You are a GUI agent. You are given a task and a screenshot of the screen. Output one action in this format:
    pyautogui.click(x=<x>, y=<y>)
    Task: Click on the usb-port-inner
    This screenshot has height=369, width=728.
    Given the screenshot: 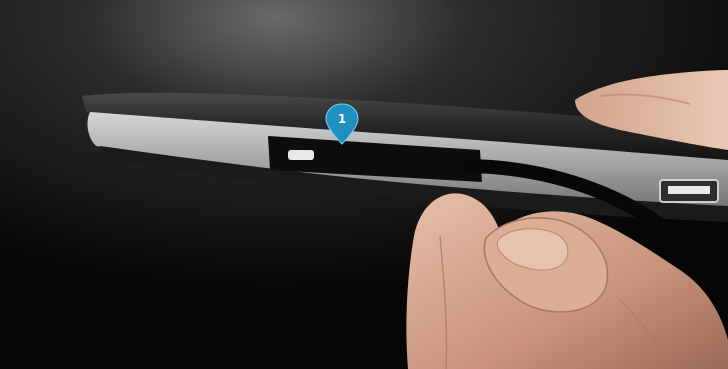 What is the action you would take?
    pyautogui.click(x=689, y=190)
    